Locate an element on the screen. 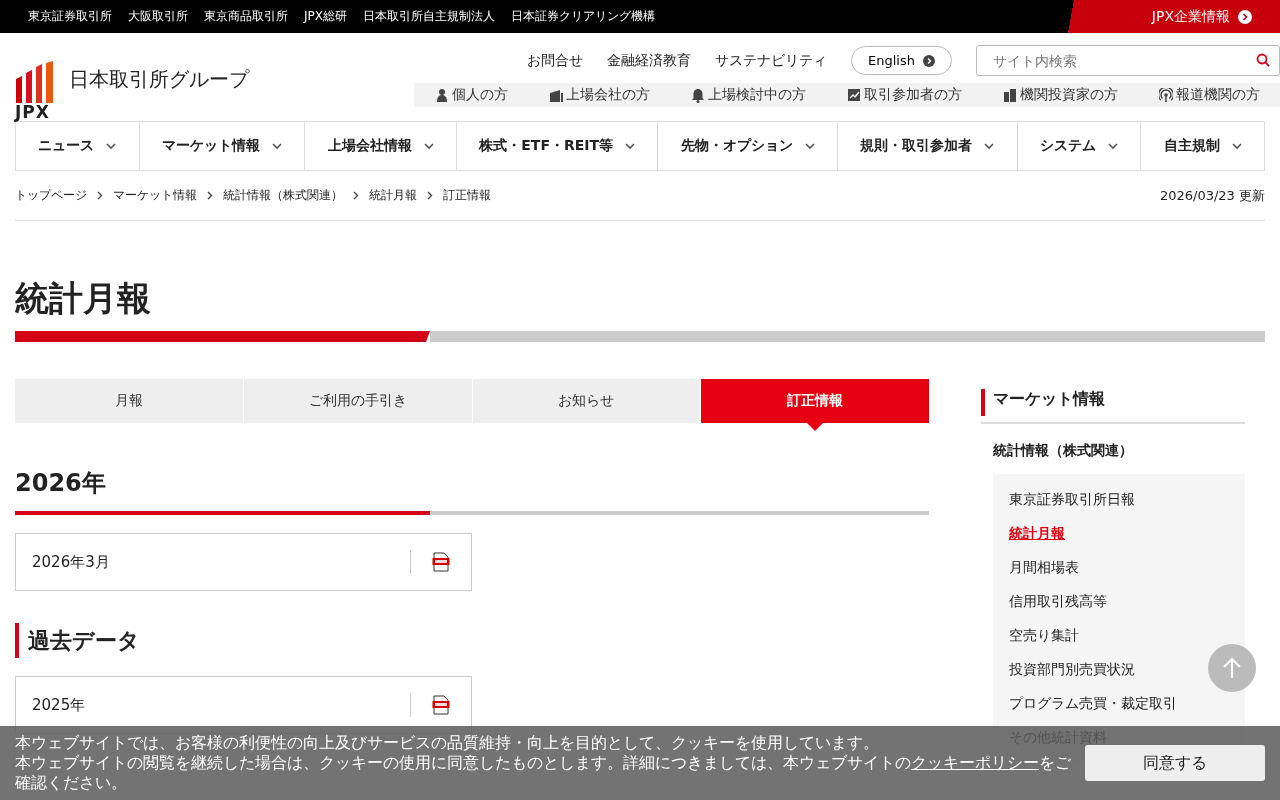 The image size is (1280, 800). group-site-link: 大阪取引所 is located at coordinates (158, 16).